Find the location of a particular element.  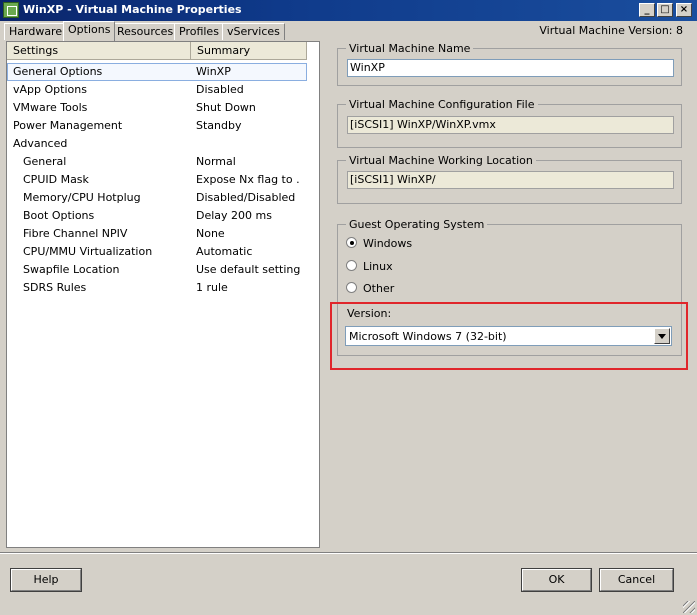

setting-label: SDRS Rules is located at coordinates (55, 287).